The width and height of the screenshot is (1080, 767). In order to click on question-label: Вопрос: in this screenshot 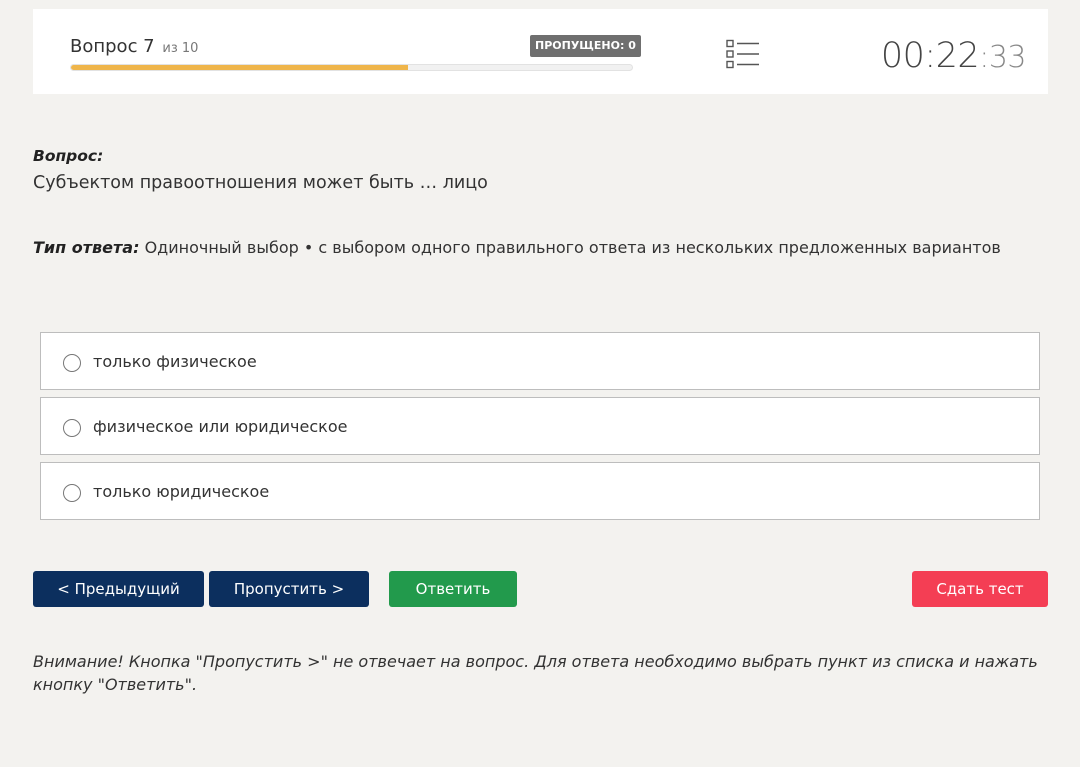, I will do `click(68, 156)`.